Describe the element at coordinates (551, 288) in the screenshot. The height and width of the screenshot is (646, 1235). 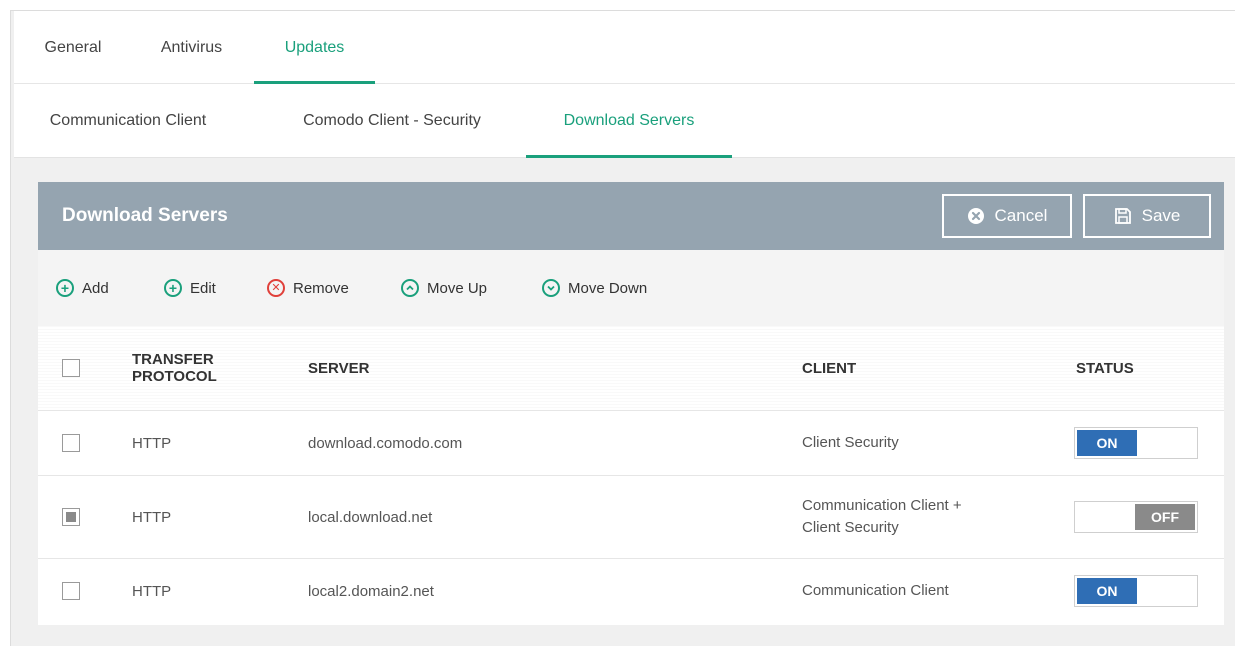
I see `chevron-down-circle-icon` at that location.